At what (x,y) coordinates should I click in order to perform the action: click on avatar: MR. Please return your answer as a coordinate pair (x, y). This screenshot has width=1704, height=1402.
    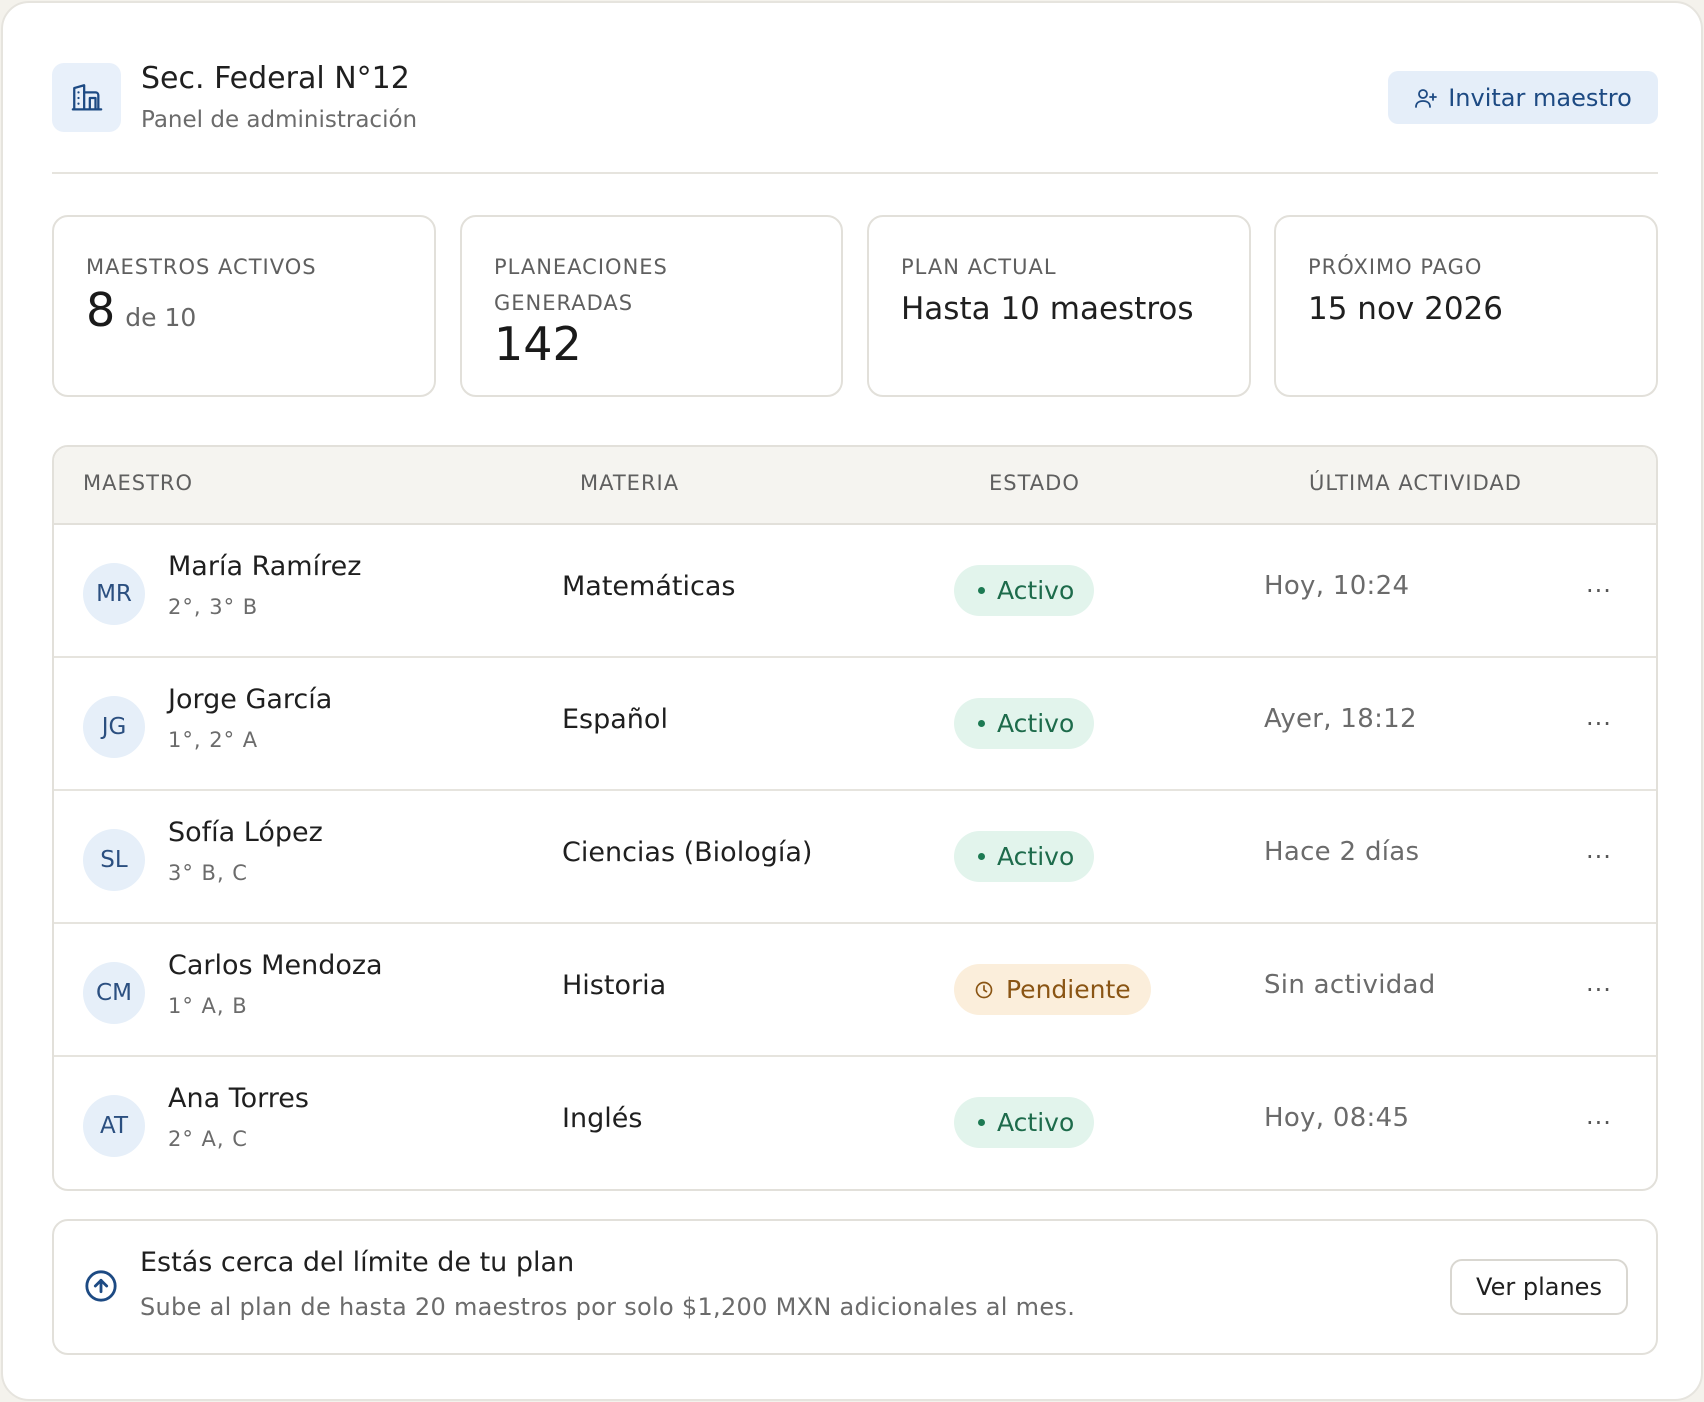
    Looking at the image, I should click on (114, 594).